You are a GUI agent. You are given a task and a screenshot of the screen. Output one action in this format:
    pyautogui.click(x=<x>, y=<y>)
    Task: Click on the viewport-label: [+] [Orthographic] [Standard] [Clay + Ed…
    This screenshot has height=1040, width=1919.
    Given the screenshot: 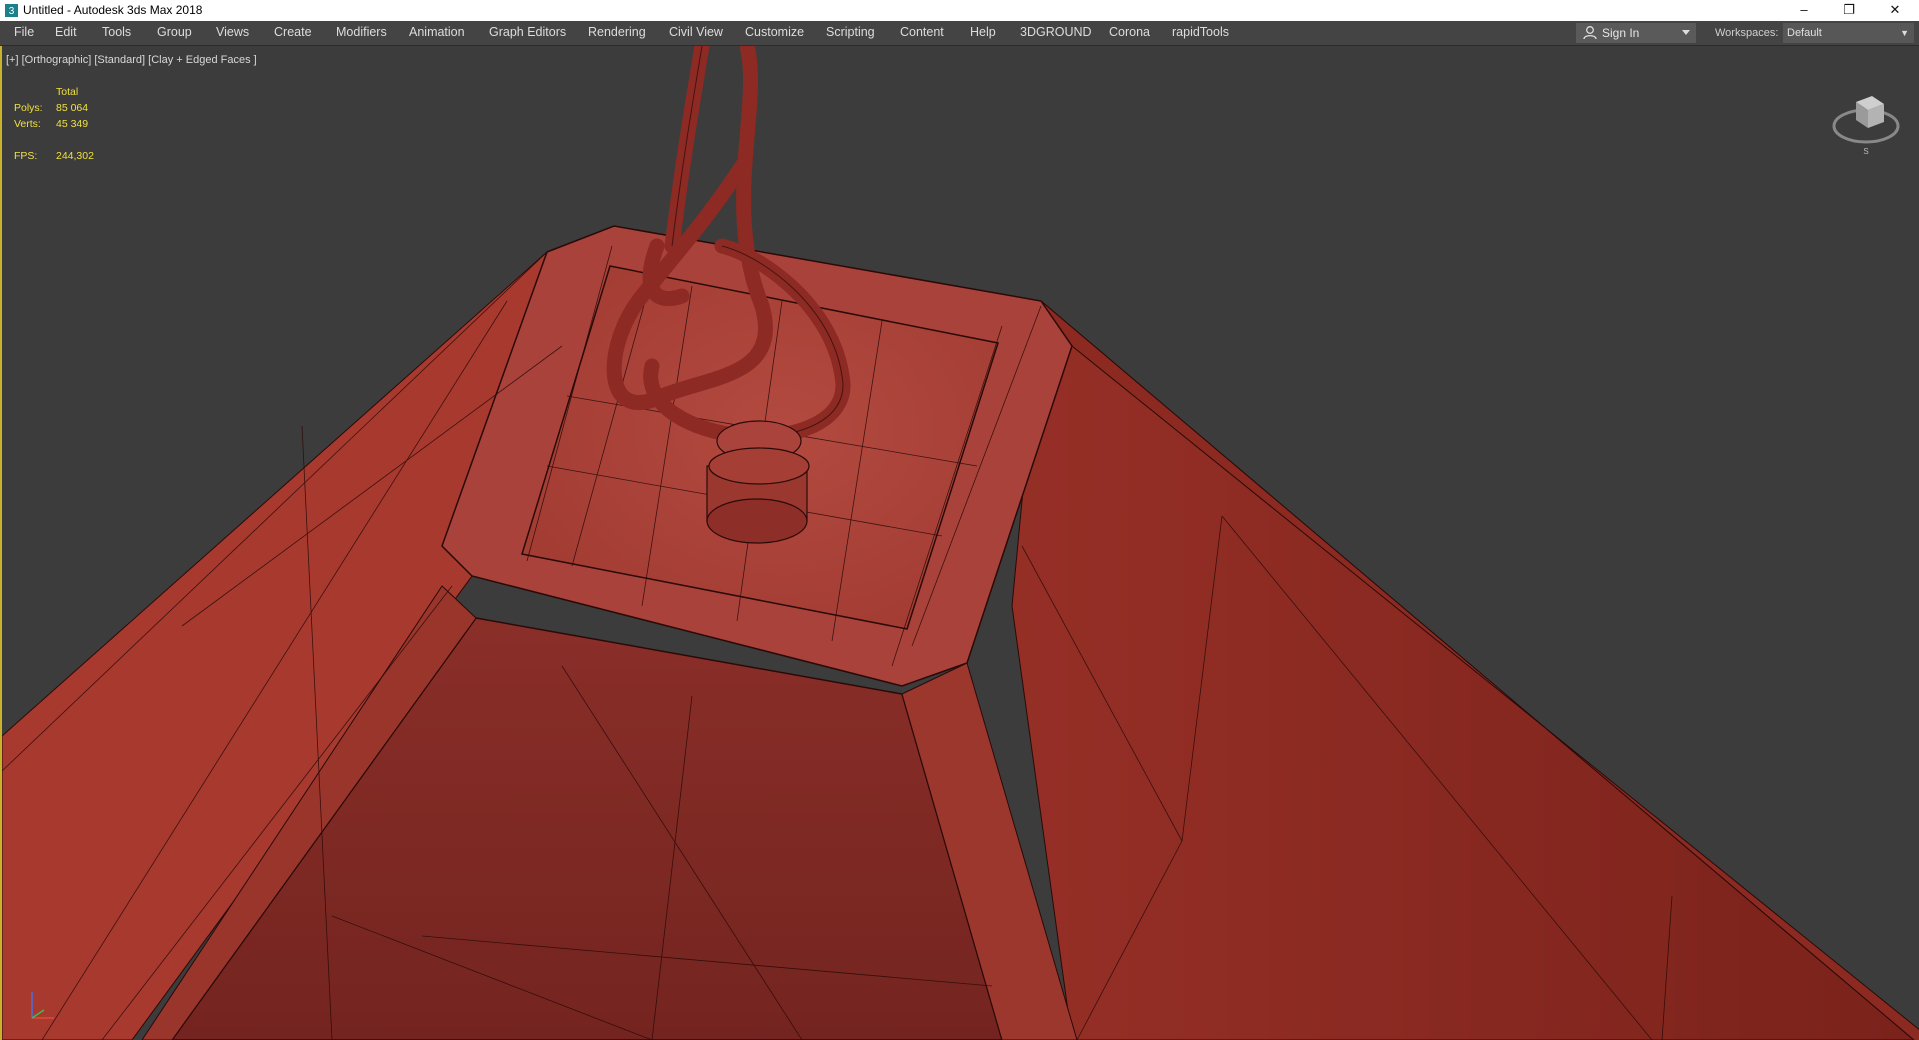 What is the action you would take?
    pyautogui.click(x=131, y=60)
    